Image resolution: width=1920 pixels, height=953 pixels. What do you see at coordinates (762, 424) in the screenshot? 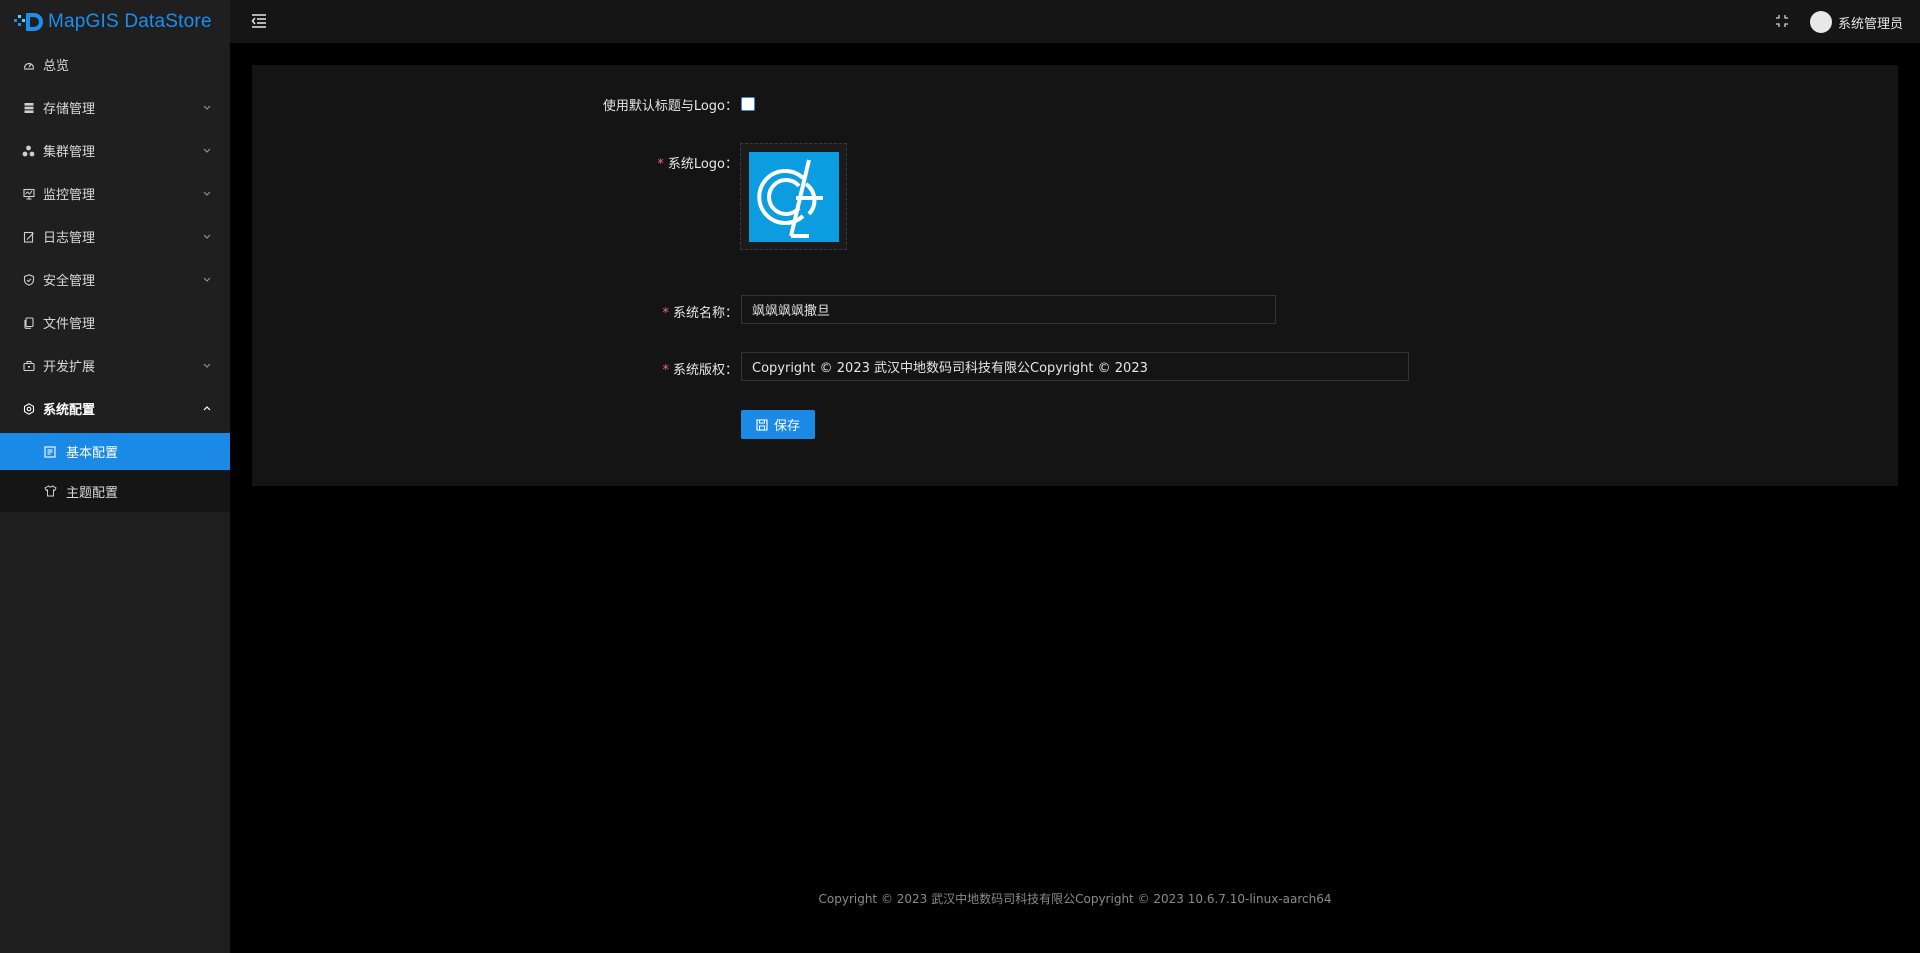
I see `save-icon` at bounding box center [762, 424].